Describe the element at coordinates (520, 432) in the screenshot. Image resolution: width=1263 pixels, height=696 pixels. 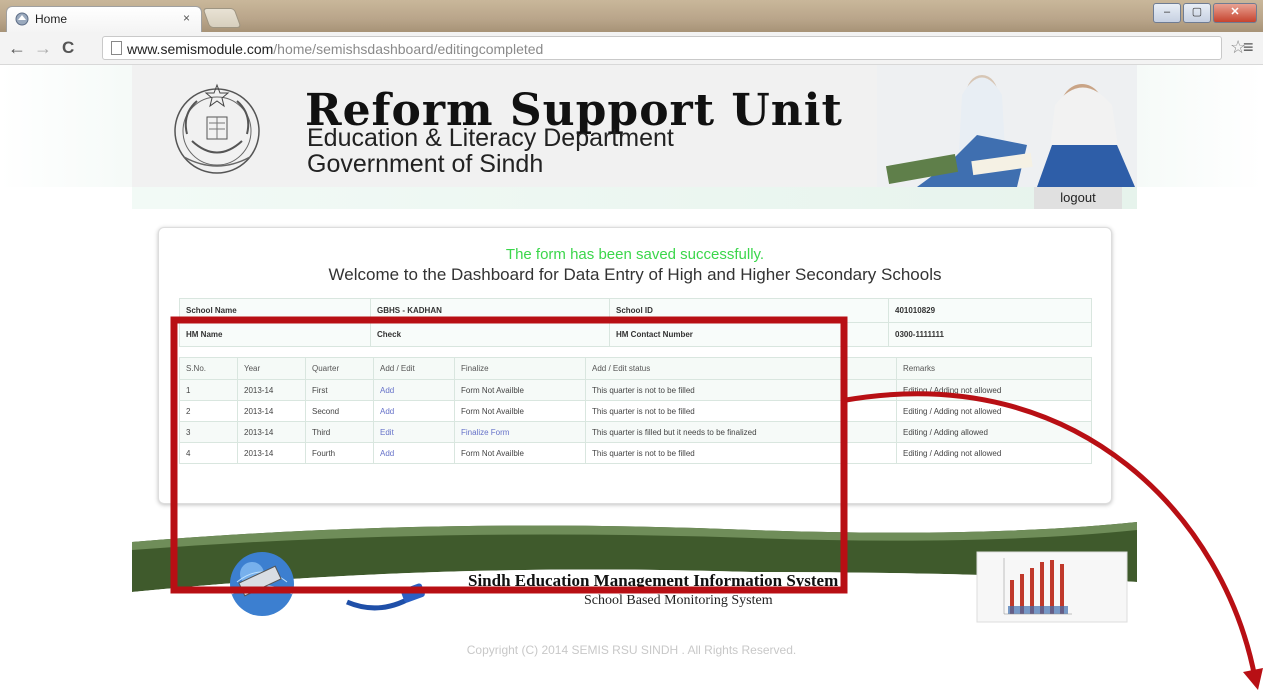
I see `finalize-form-link: Finalize Form` at that location.